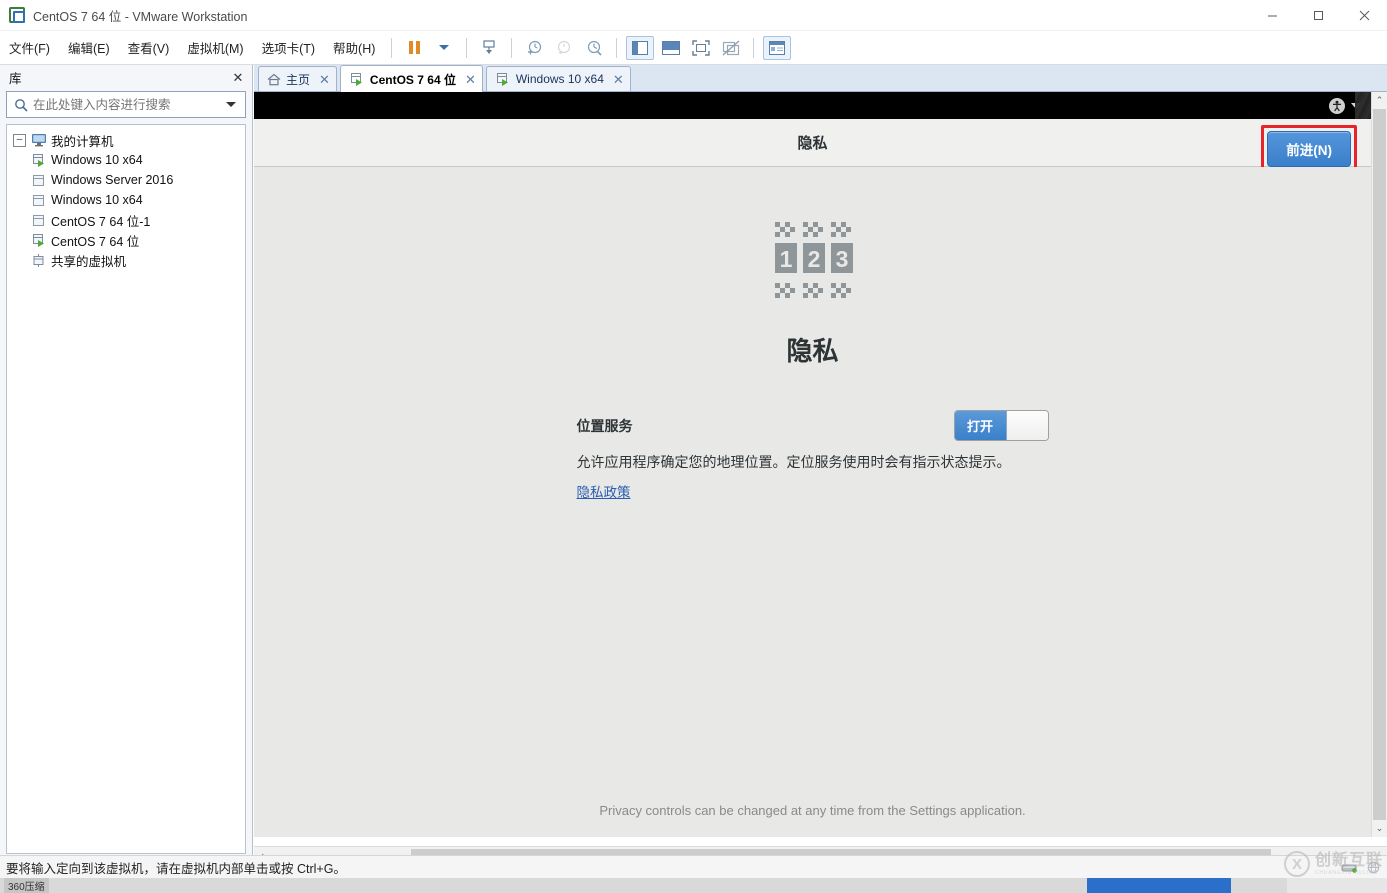 The image size is (1387, 893). I want to click on scroll-down-button: ⌄, so click(1379, 828).